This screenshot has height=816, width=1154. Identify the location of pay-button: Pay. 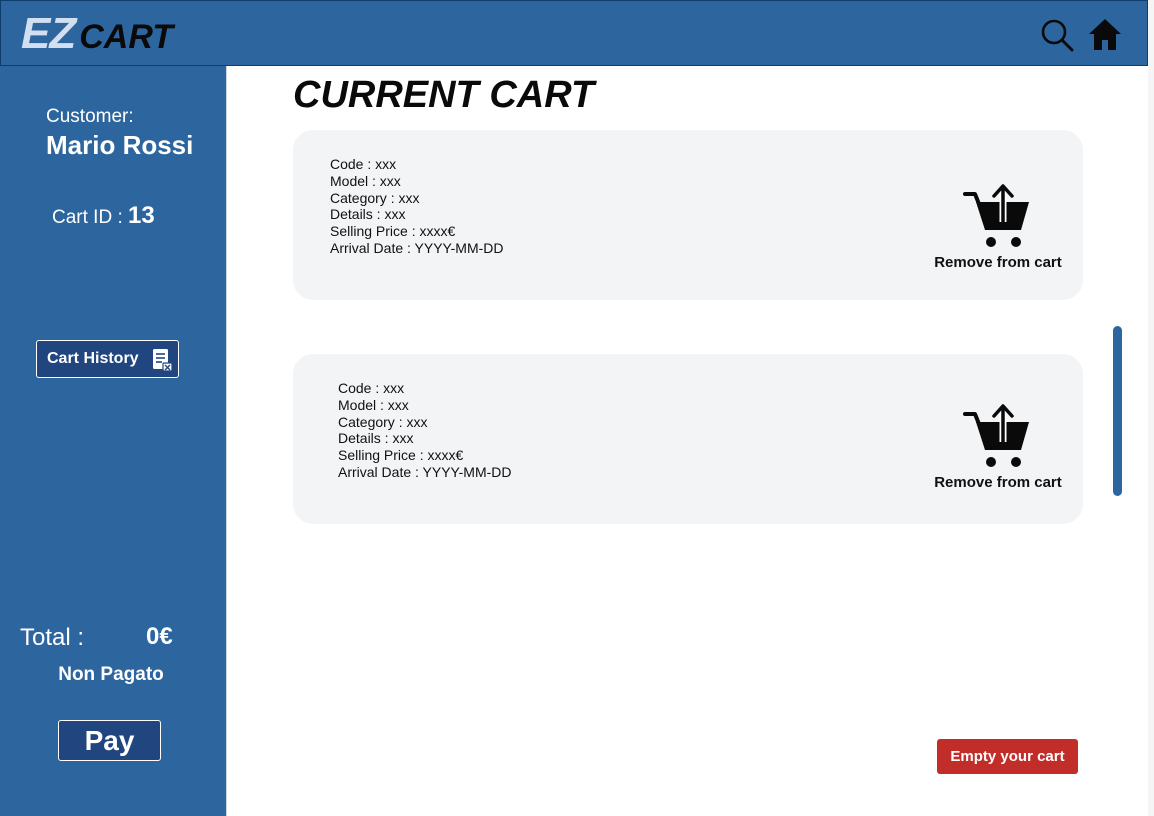
(109, 740).